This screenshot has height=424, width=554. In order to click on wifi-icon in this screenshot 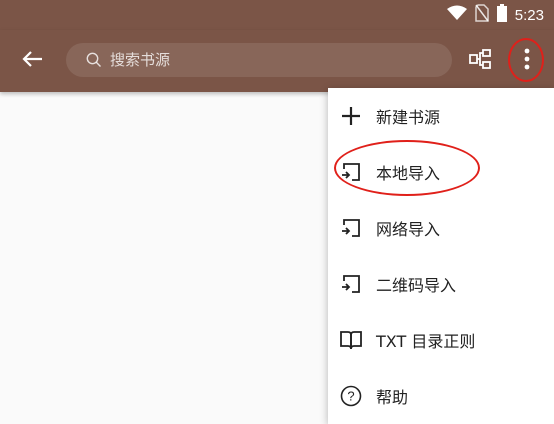, I will do `click(456, 15)`.